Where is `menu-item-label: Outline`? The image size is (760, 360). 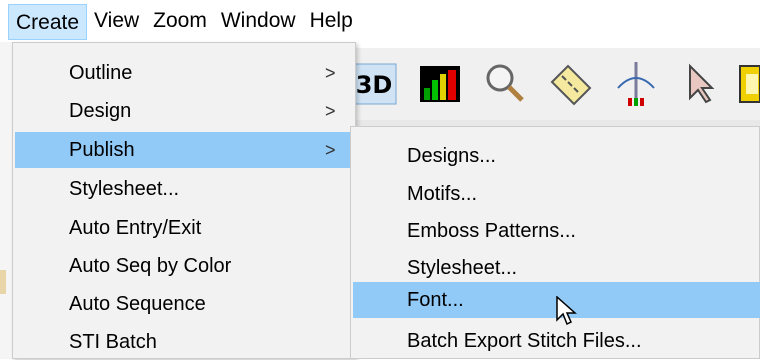
menu-item-label: Outline is located at coordinates (101, 73).